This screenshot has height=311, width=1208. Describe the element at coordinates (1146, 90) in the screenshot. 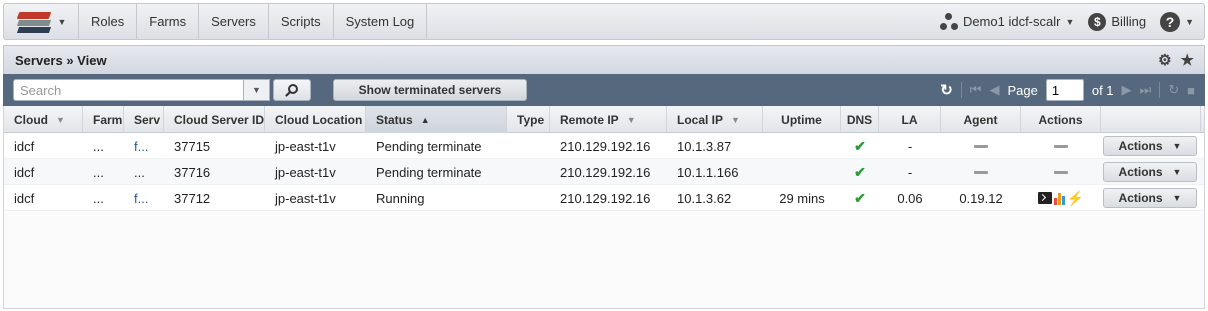

I see `last-page-icon: ⏭` at that location.